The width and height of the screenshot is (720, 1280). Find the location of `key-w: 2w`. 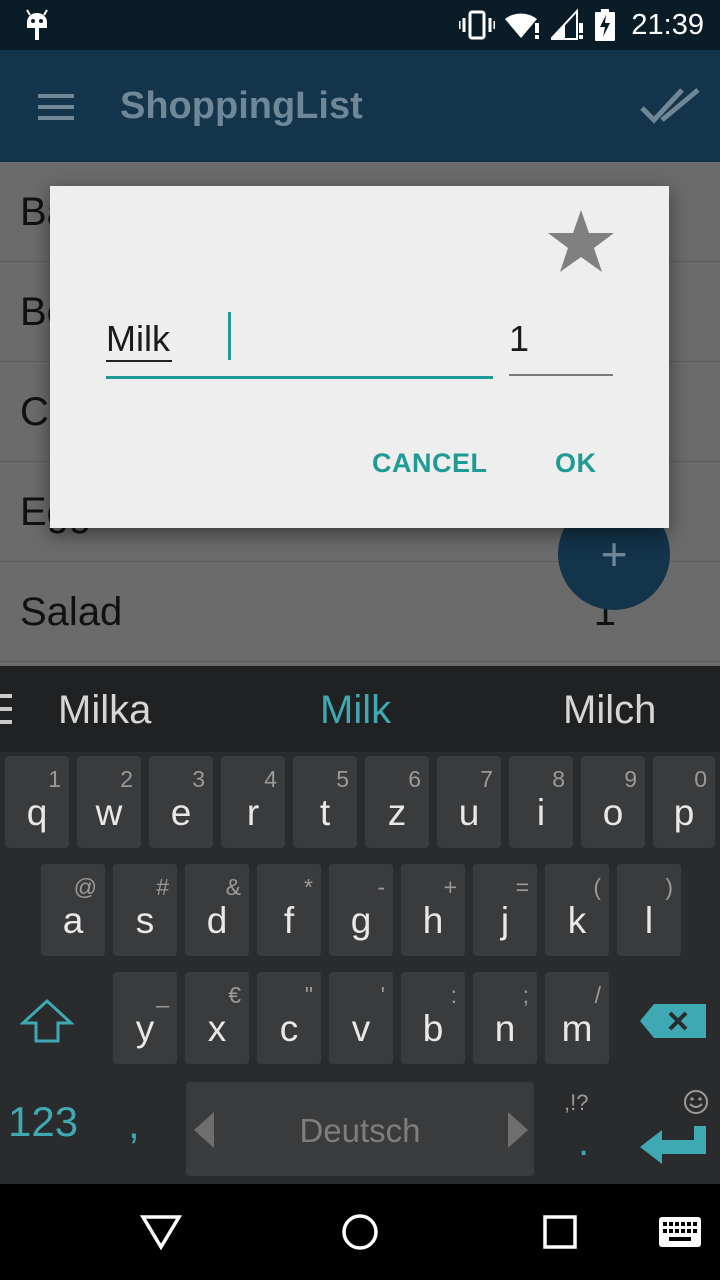

key-w: 2w is located at coordinates (109, 802).